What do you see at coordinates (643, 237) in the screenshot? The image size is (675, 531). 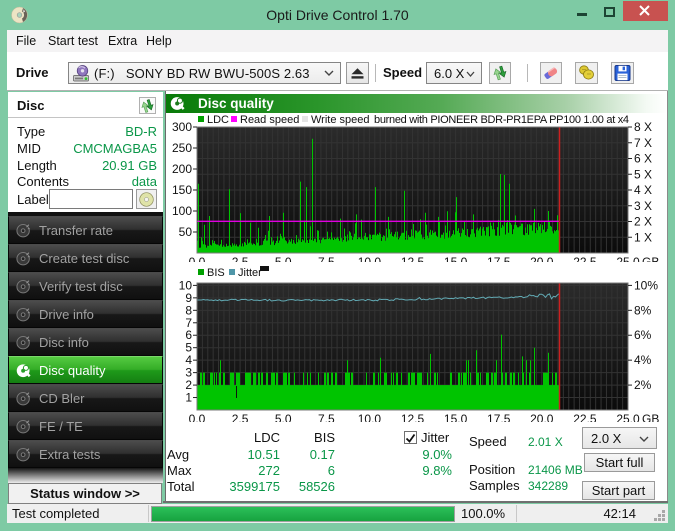 I see `svg-text: 1 X` at bounding box center [643, 237].